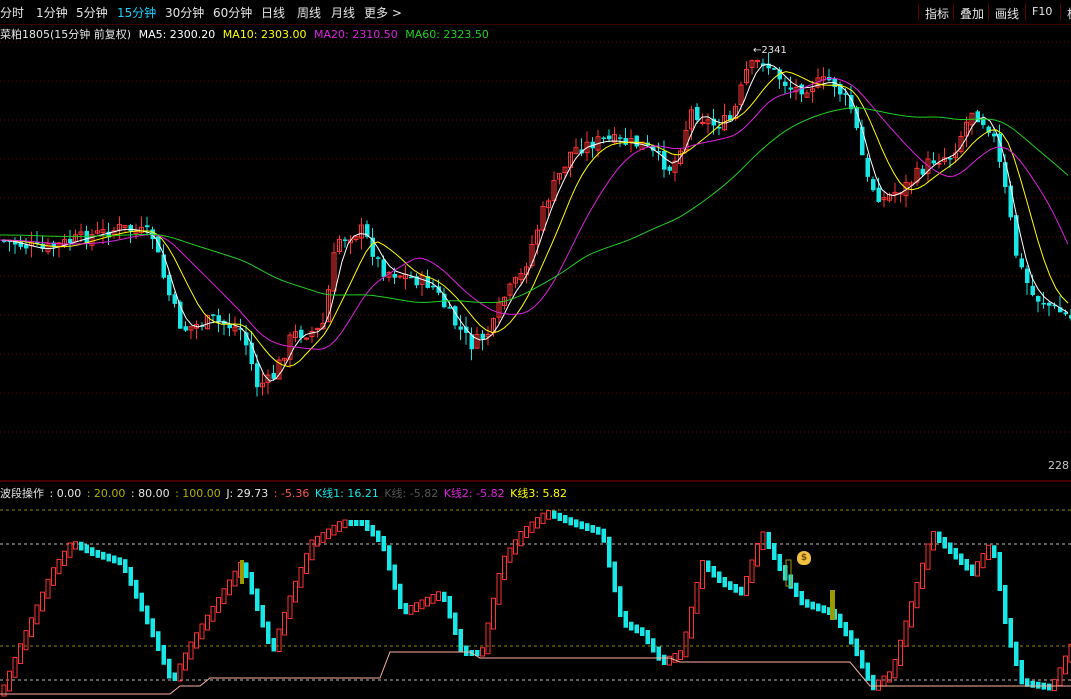  Describe the element at coordinates (22, 493) in the screenshot. I see `indicator-name: 波段操作` at that location.